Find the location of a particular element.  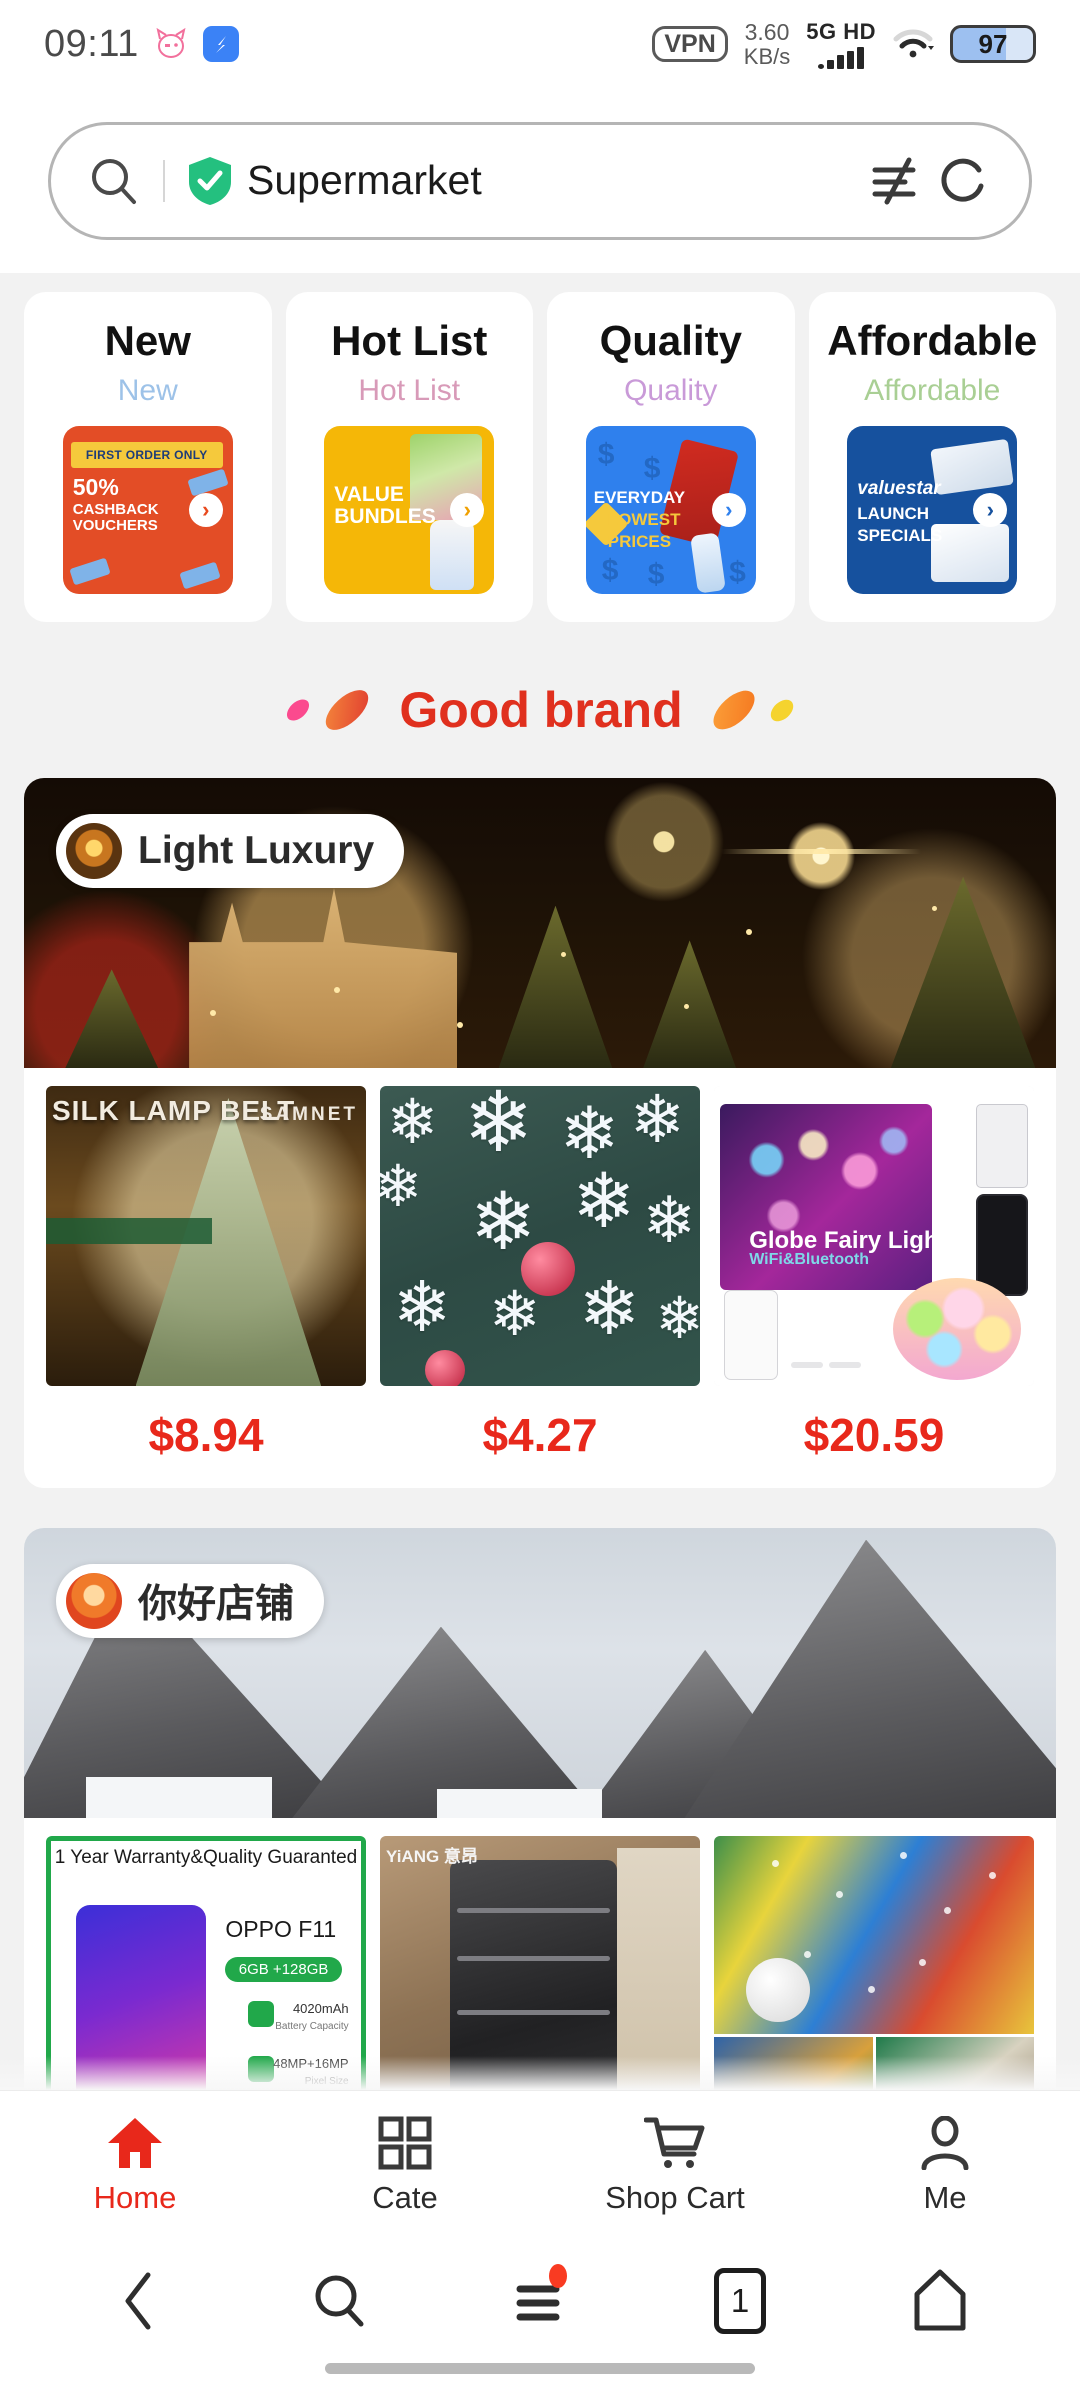

category-card-hot-list: Hot List Hot List VALUE BUNDLES › is located at coordinates (409, 457).